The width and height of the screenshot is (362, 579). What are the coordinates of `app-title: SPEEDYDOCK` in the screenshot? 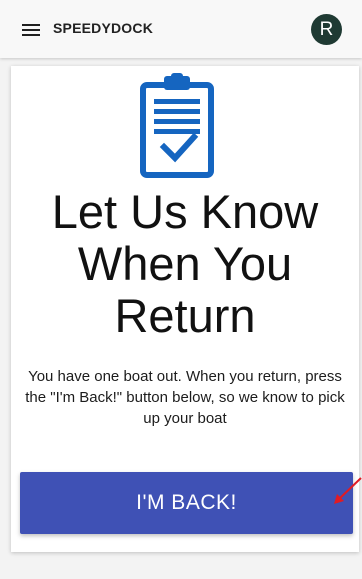 It's located at (103, 28).